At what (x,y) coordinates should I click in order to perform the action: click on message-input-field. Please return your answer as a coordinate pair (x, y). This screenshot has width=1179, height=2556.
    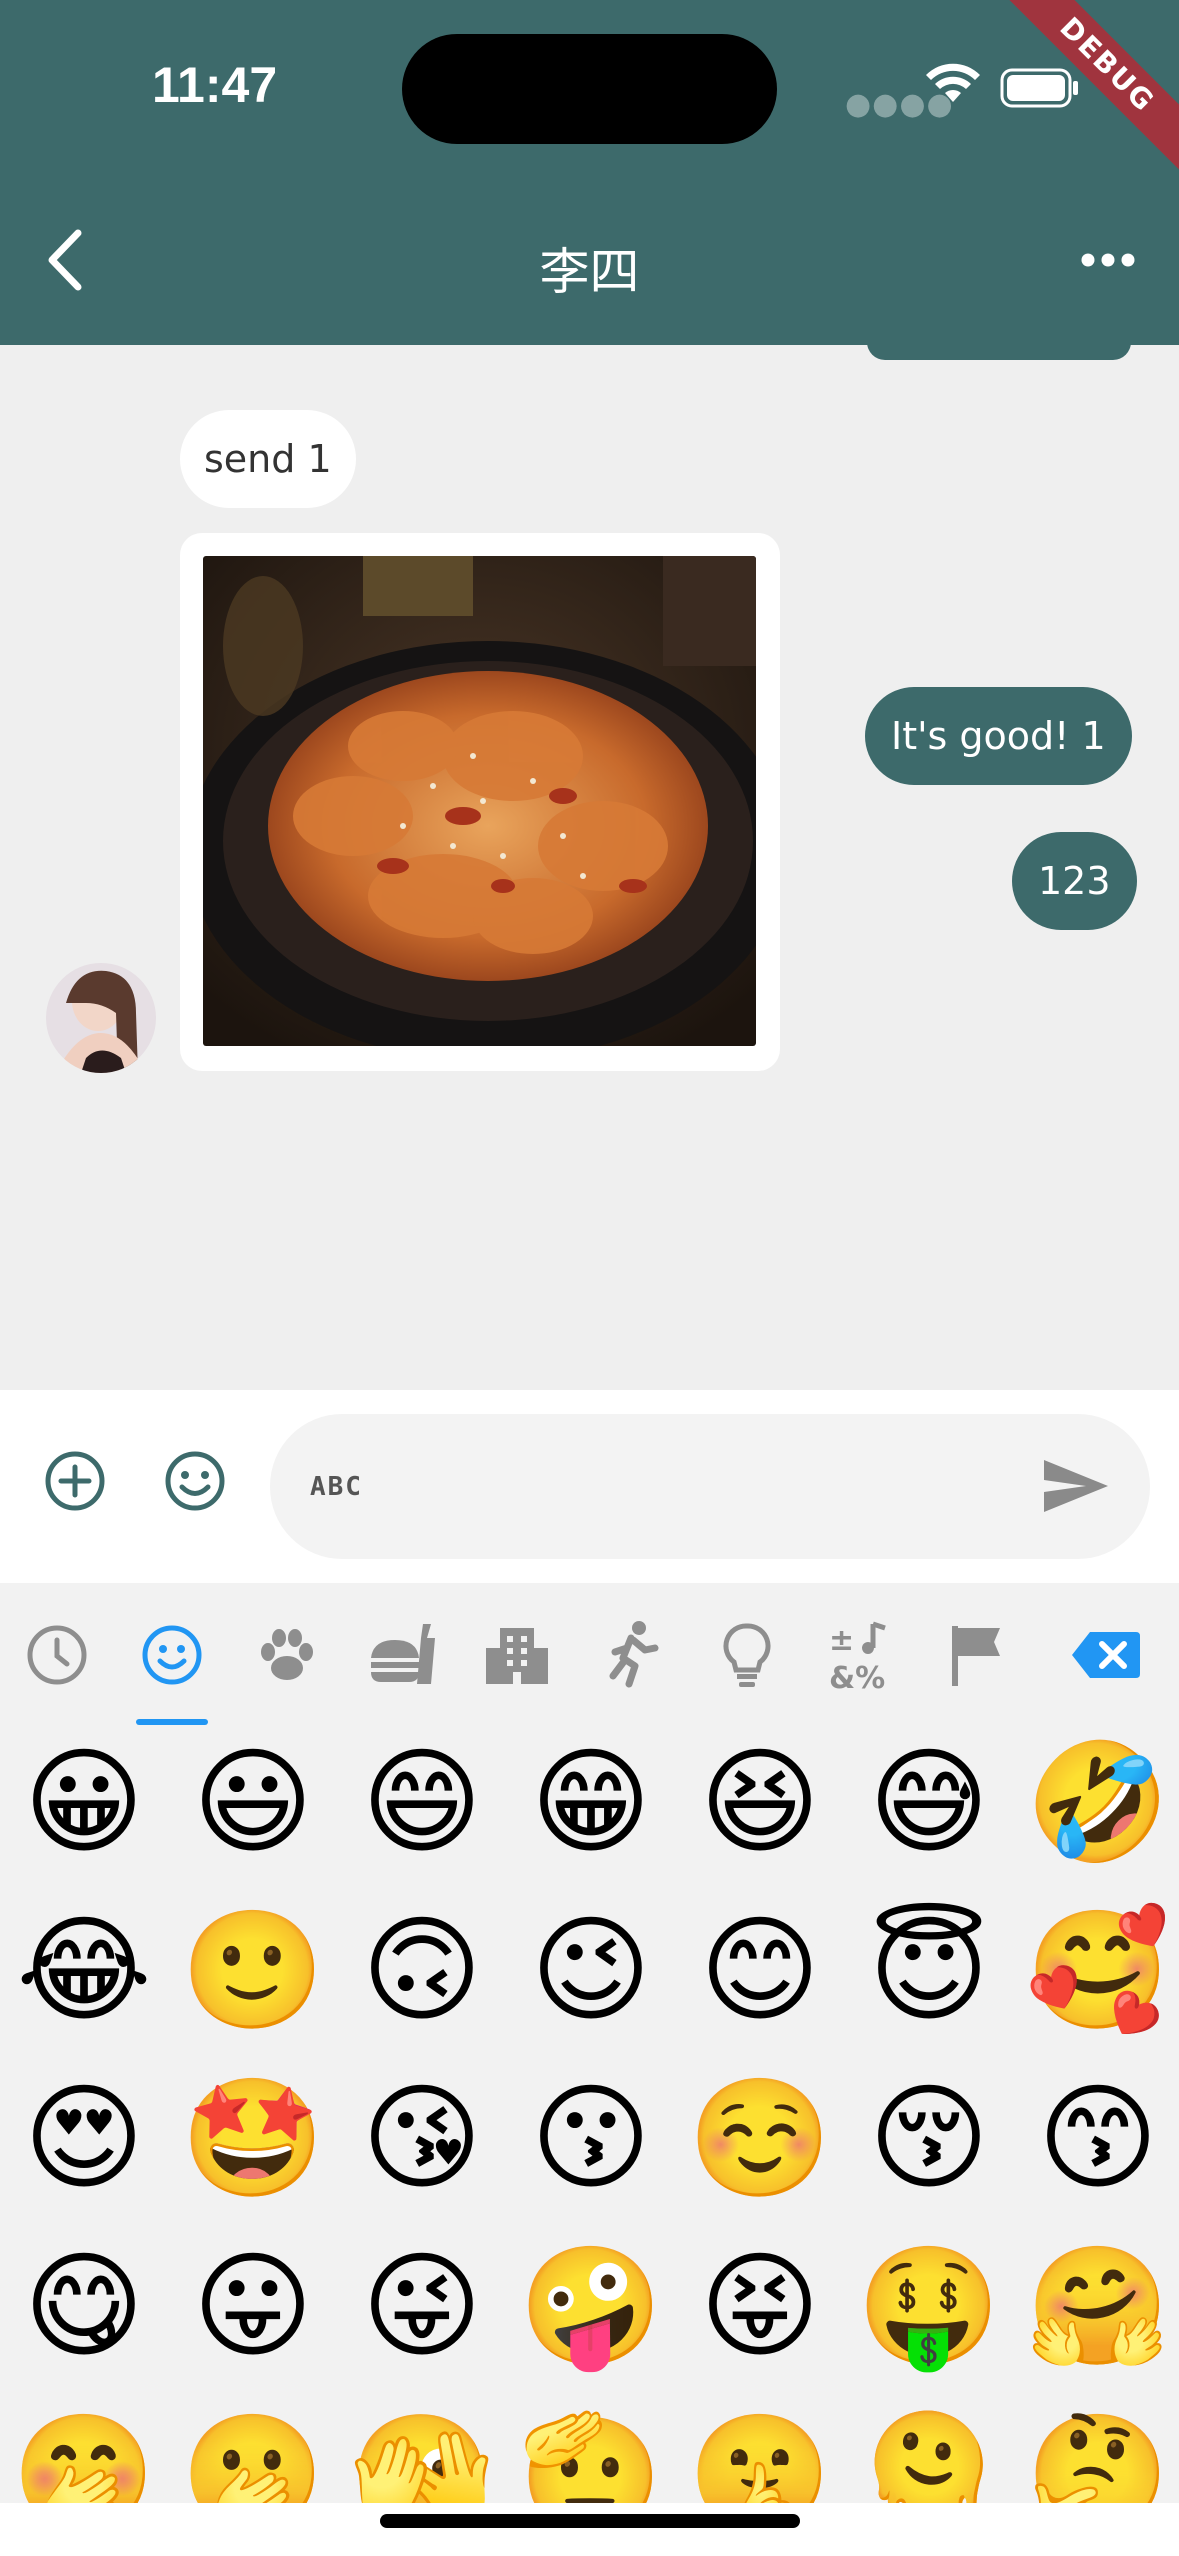
    Looking at the image, I should click on (710, 1486).